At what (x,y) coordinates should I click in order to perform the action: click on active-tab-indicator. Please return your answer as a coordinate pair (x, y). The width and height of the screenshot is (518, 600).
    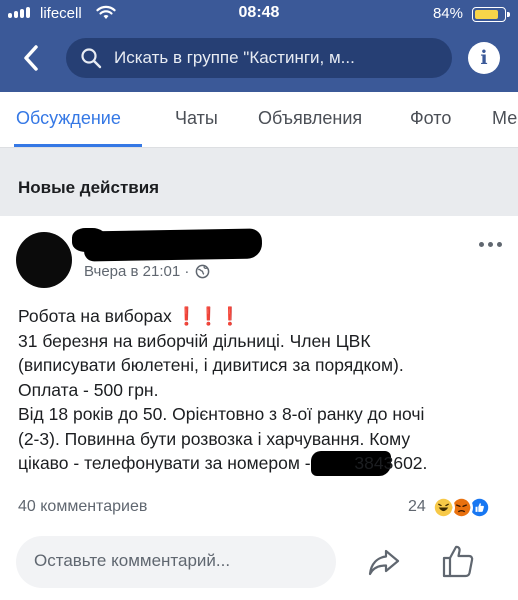
    Looking at the image, I should click on (78, 145).